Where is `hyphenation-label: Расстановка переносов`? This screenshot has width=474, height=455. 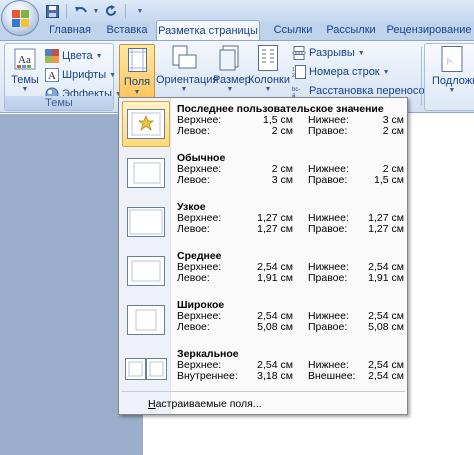 hyphenation-label: Расстановка переносов is located at coordinates (370, 91).